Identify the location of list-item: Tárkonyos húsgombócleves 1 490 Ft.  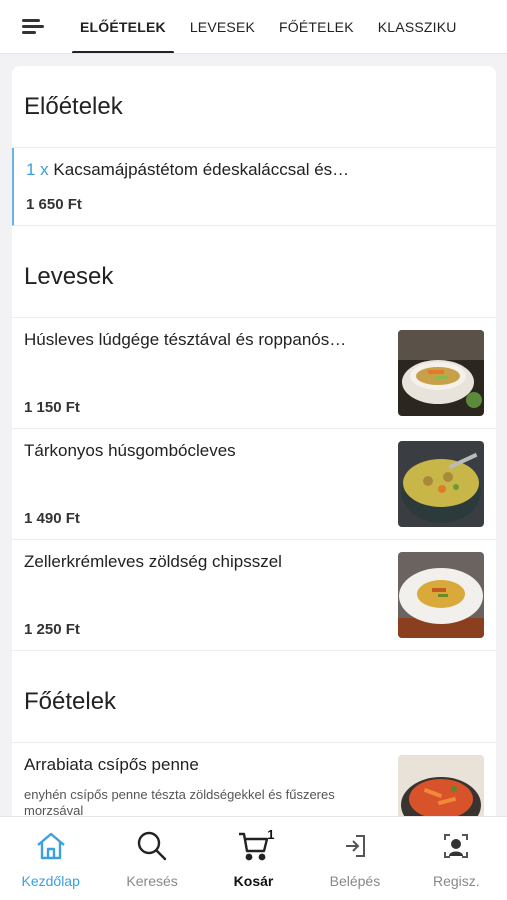
(254, 484).